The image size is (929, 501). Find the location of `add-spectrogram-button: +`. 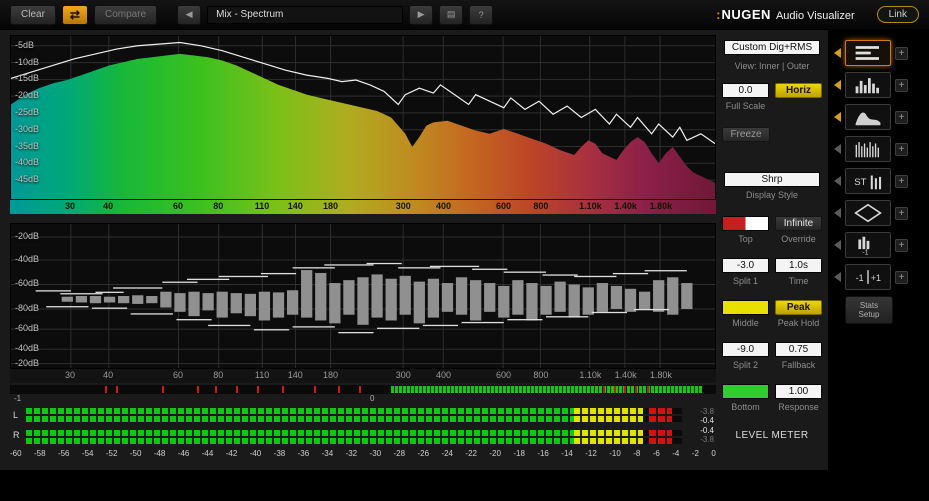

add-spectrogram-button: + is located at coordinates (901, 149).